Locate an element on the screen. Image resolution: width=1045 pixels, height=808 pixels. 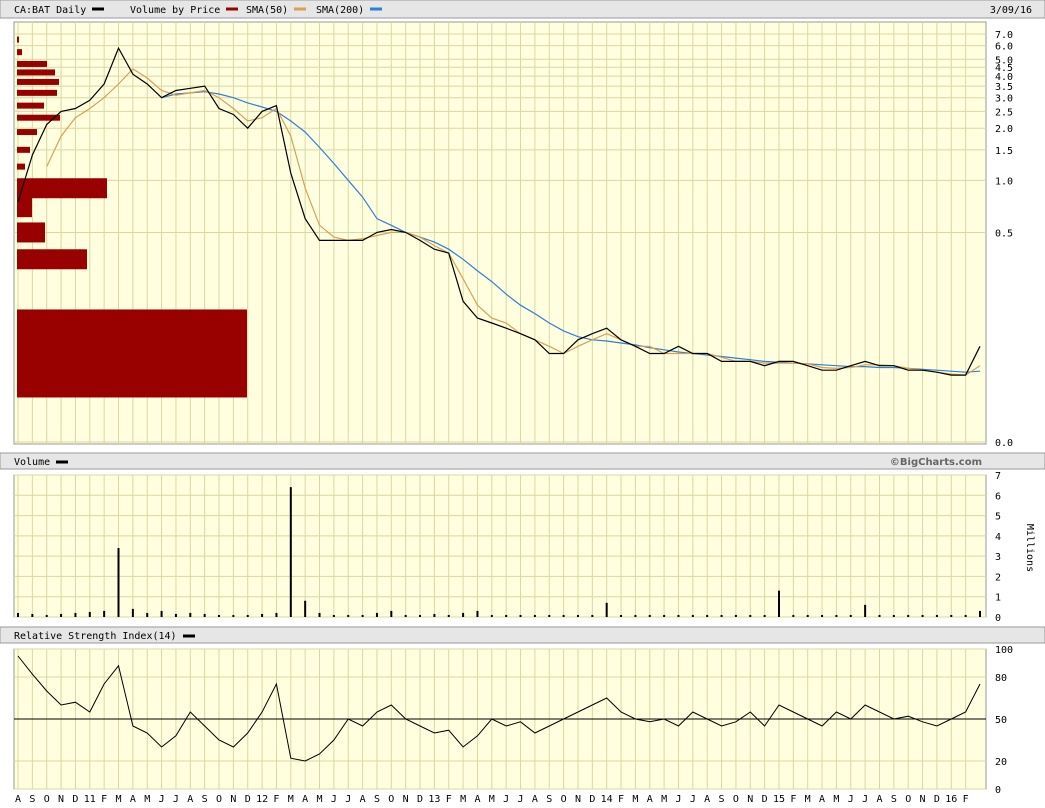
rsi-y-tick-label: 20 is located at coordinates (1001, 762).